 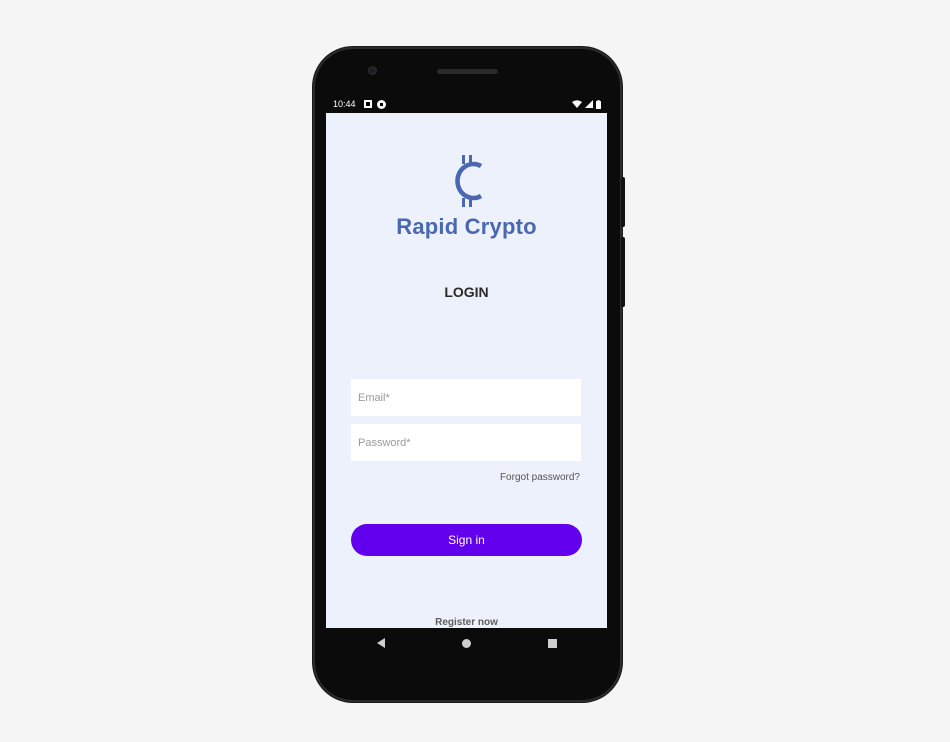 I want to click on recents-icon, so click(x=552, y=643).